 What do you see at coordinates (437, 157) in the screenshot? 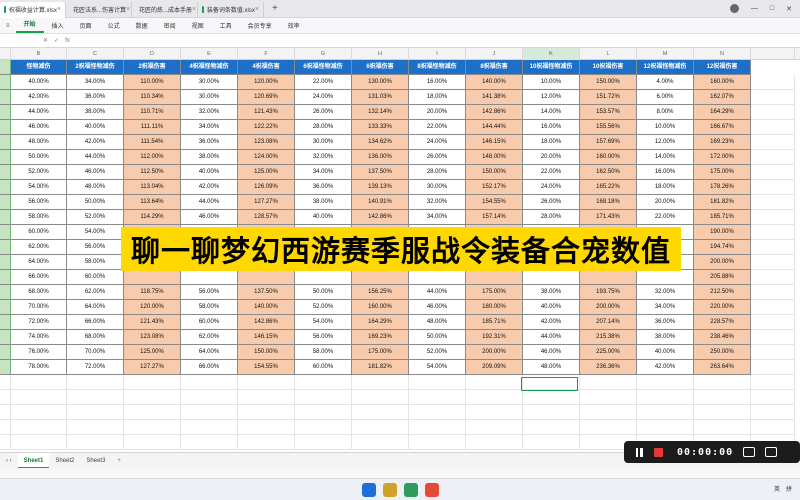
I see `table-cell: 26.00%` at bounding box center [437, 157].